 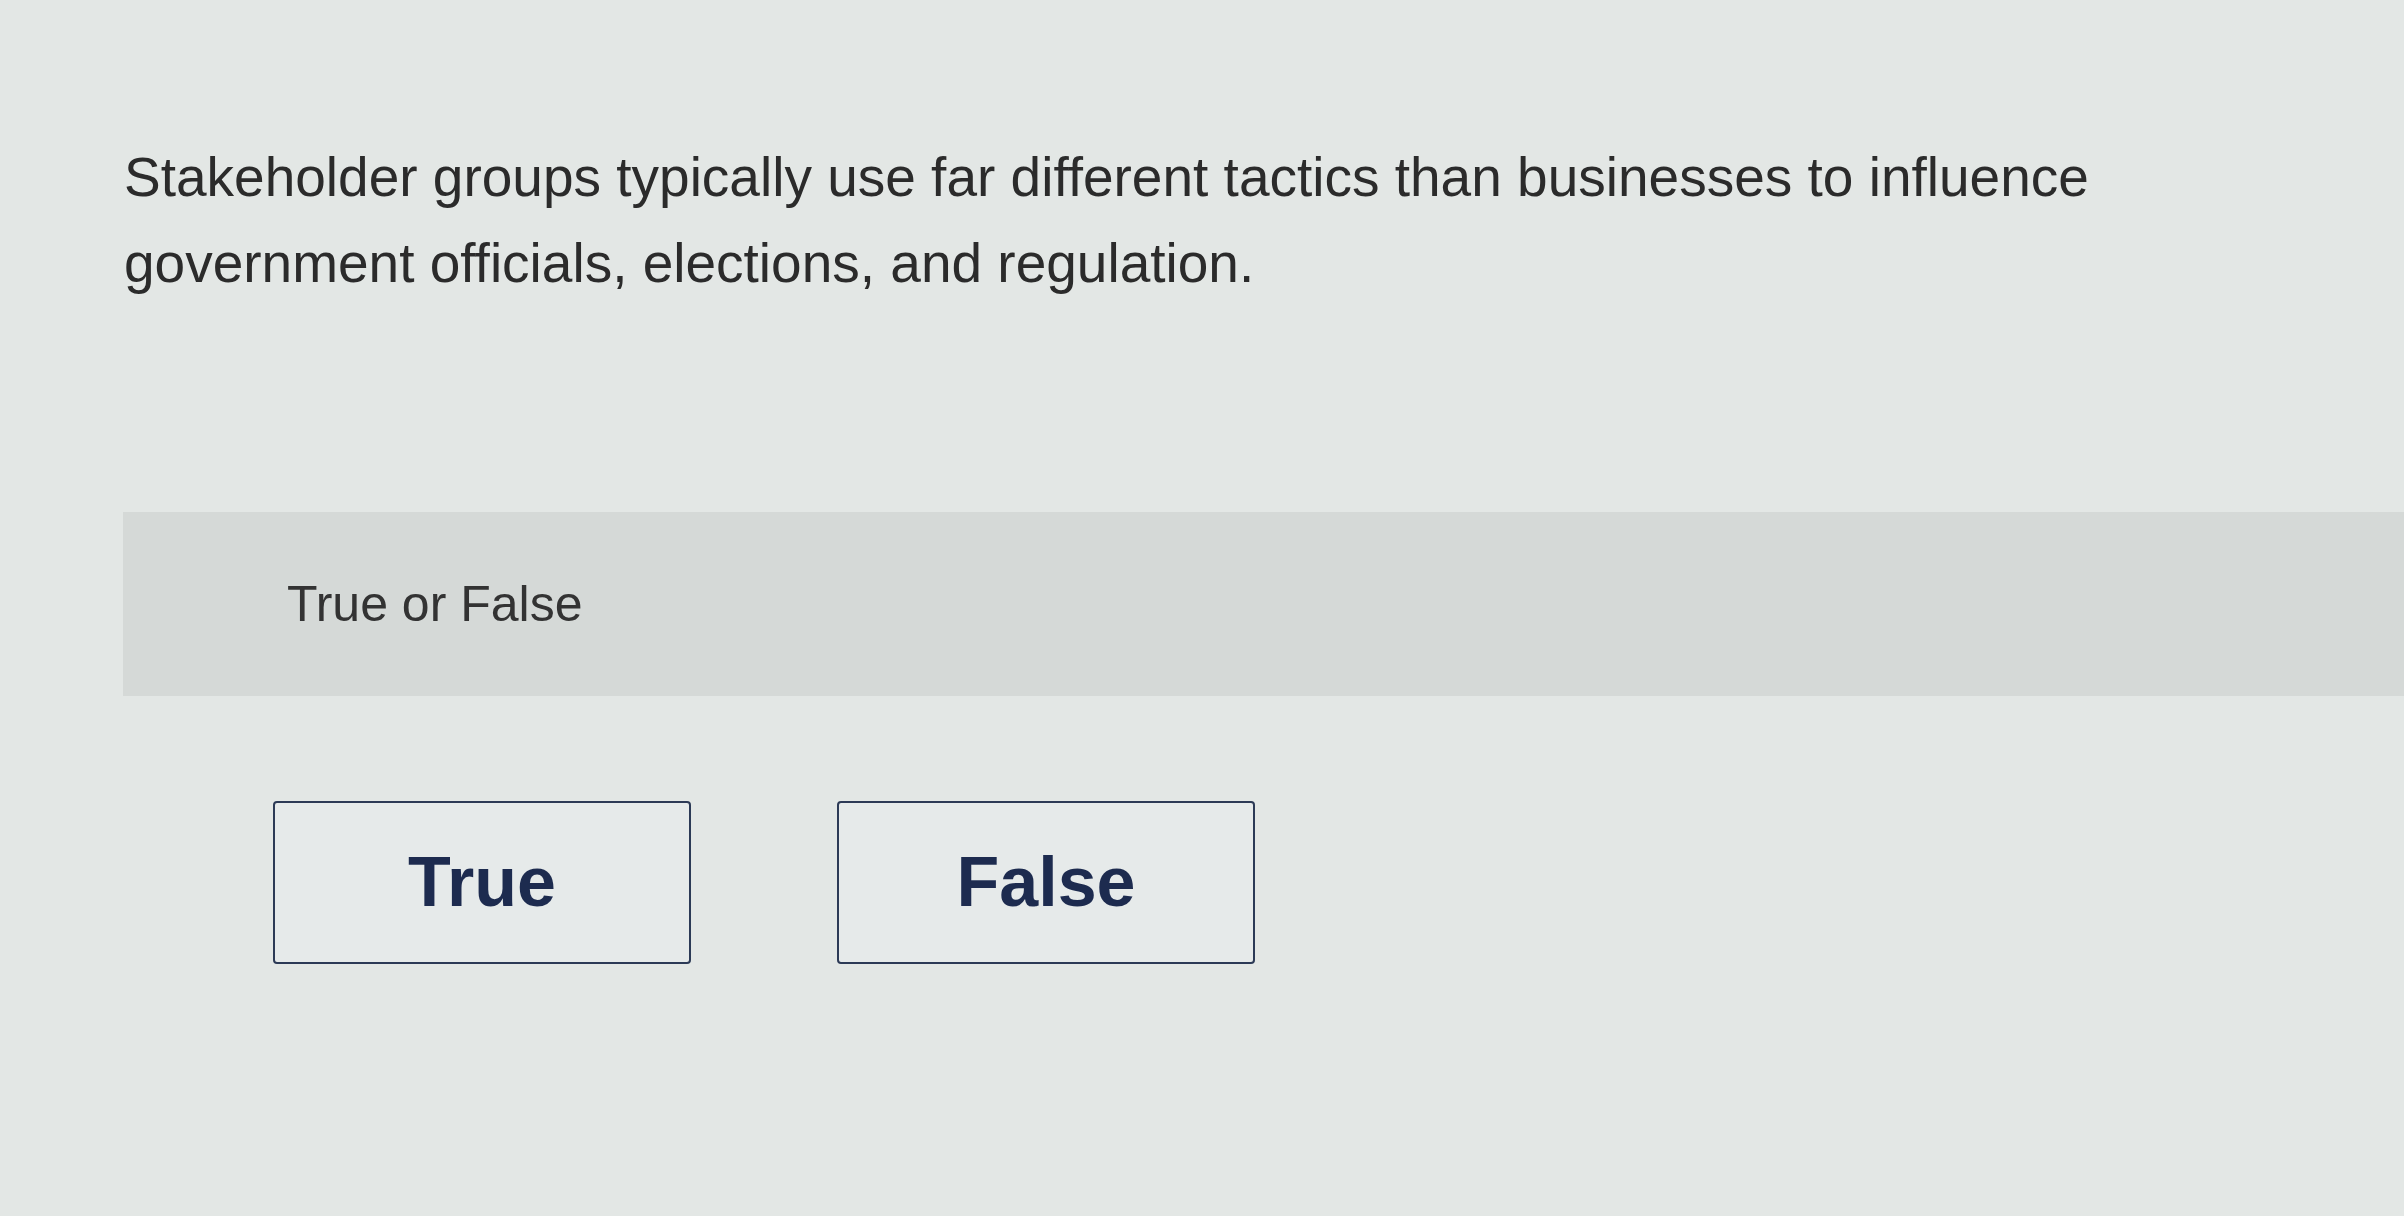 I want to click on answer-option-button: True, so click(x=482, y=882).